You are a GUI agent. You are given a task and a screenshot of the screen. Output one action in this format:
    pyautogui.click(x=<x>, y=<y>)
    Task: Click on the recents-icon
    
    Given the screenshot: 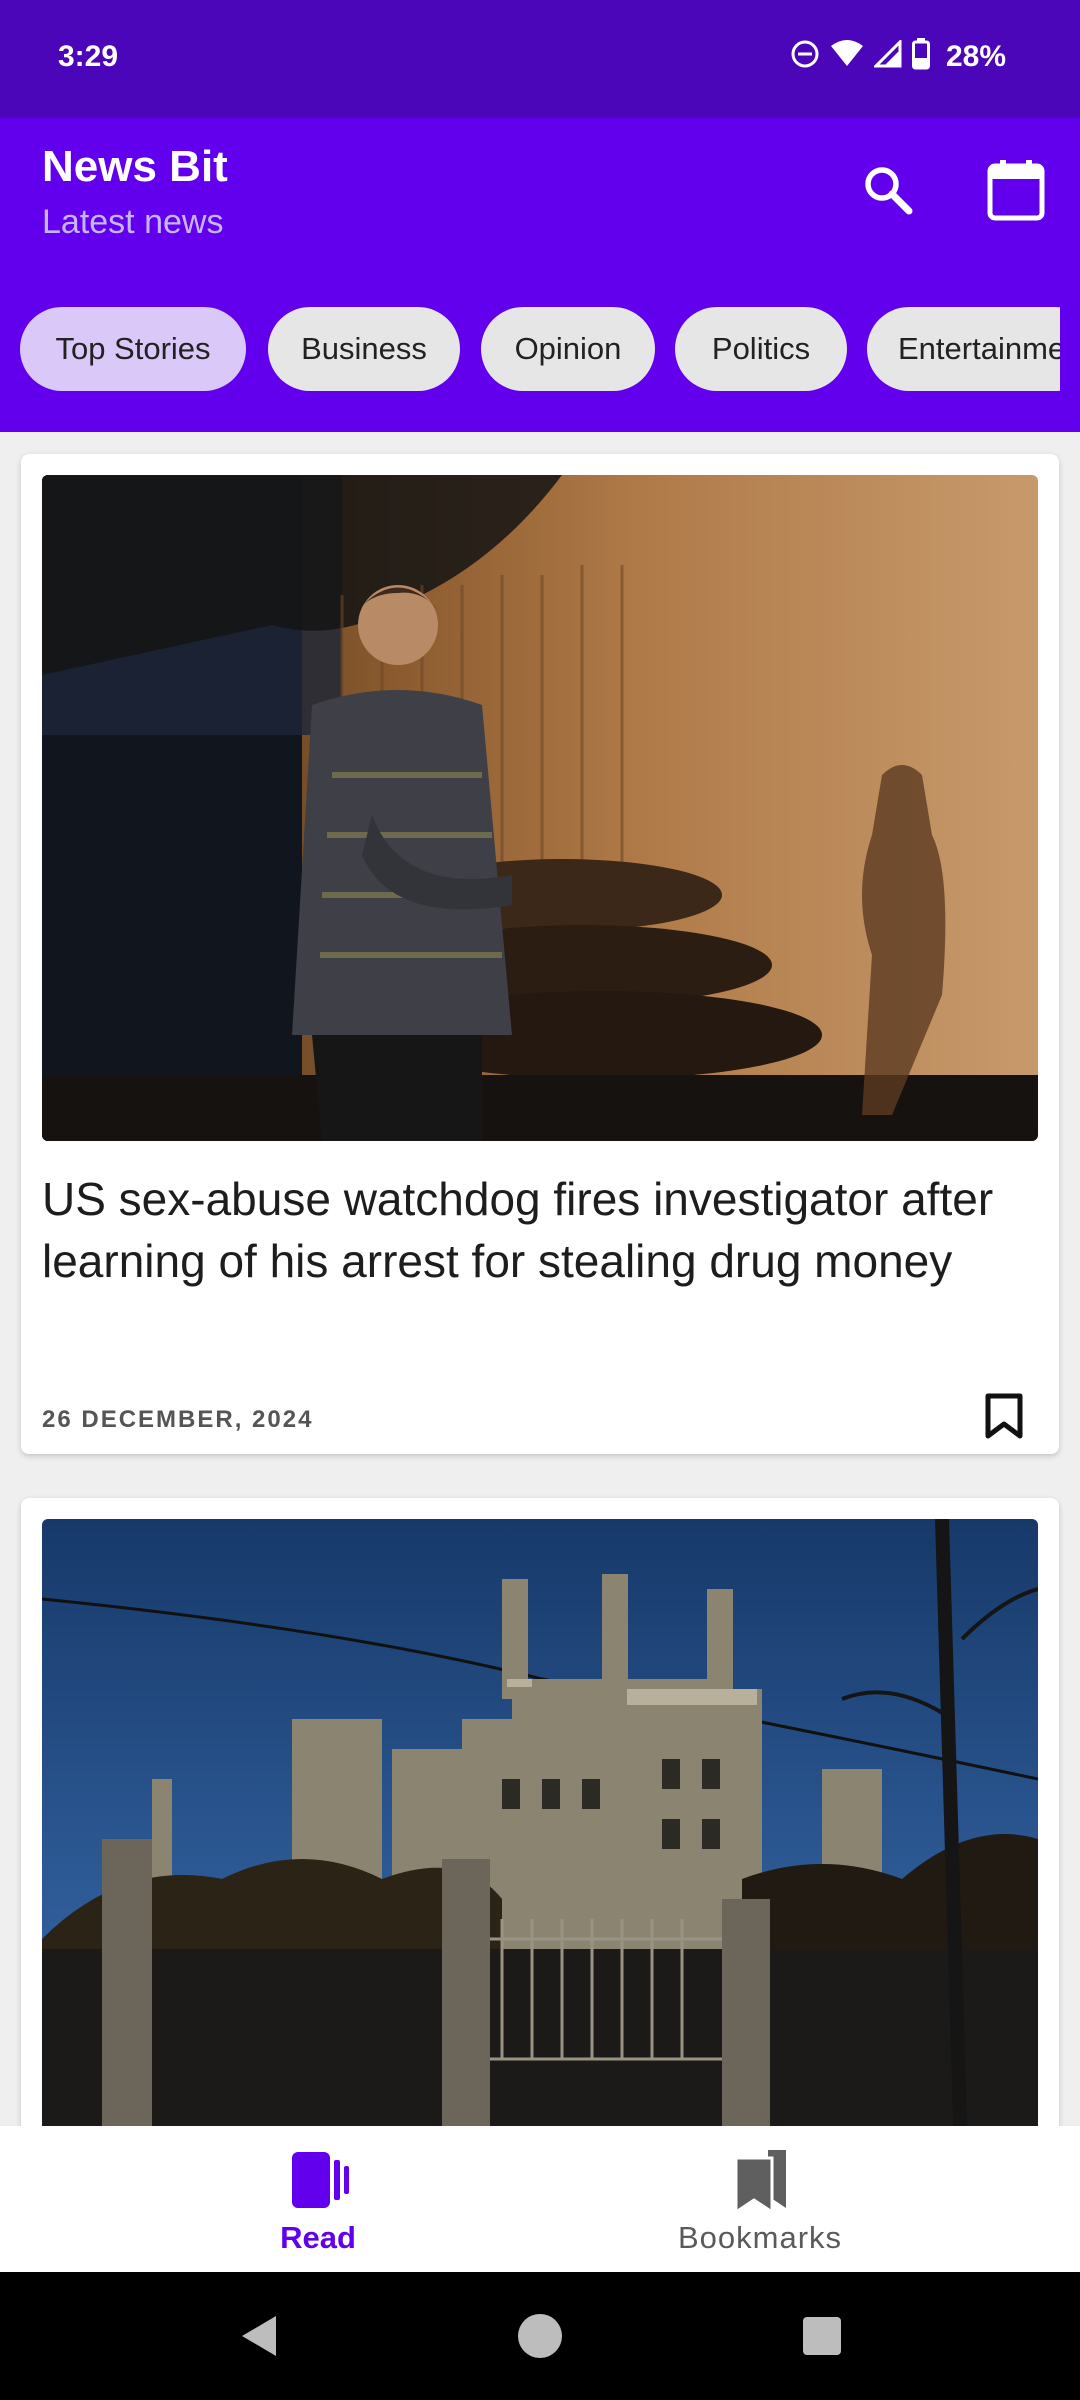 What is the action you would take?
    pyautogui.click(x=822, y=2336)
    